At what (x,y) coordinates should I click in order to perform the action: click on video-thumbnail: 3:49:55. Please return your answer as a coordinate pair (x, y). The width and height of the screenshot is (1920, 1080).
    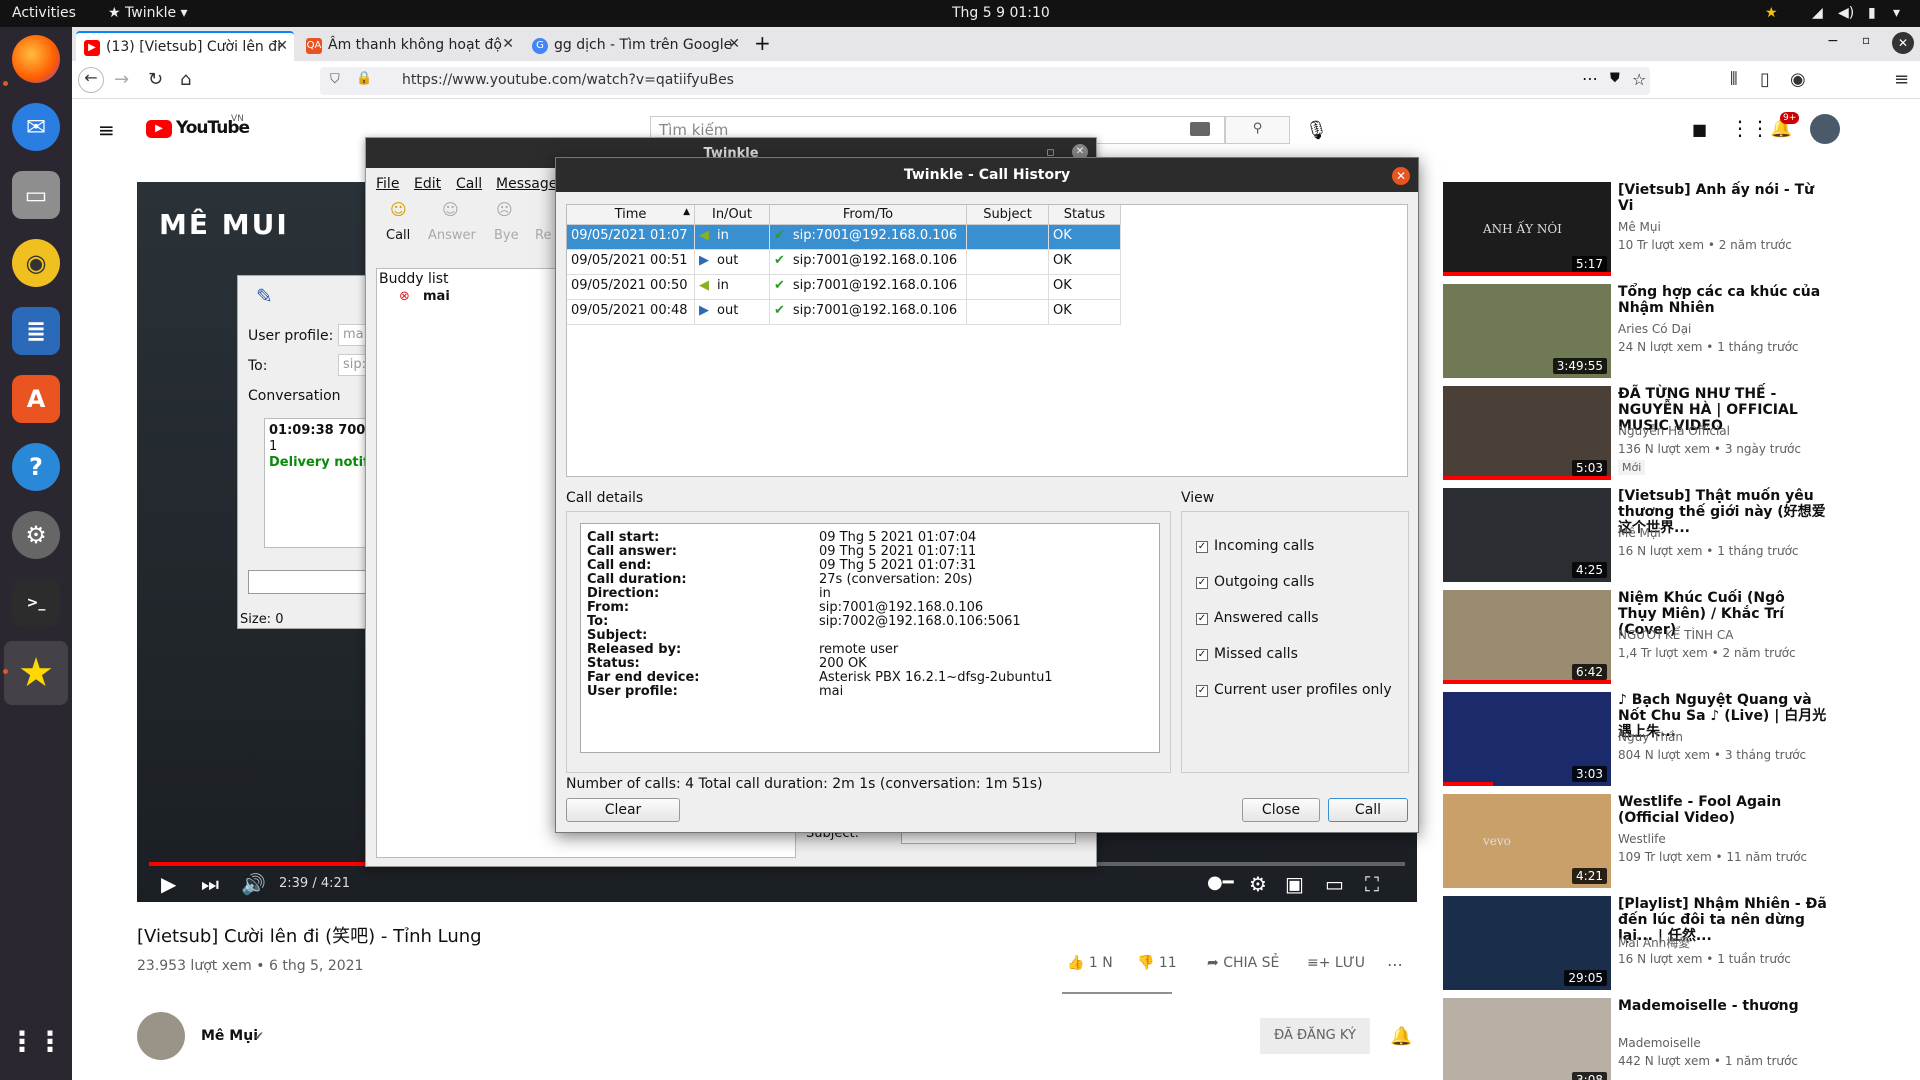
    Looking at the image, I should click on (1527, 331).